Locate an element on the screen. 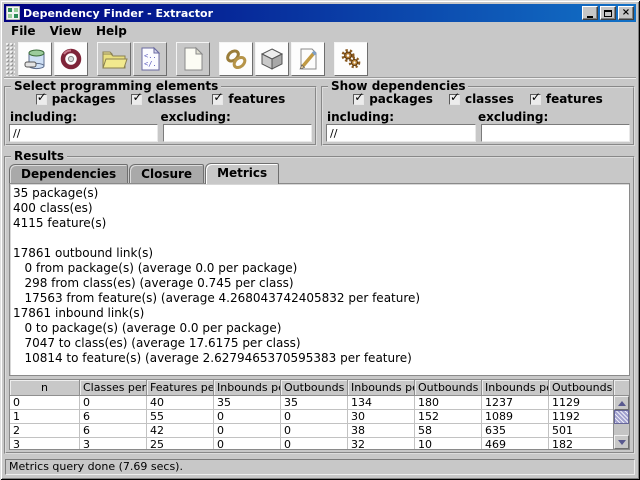  table-row: 1 6 55 0 0 30 152 1089 1192 is located at coordinates (311, 417).